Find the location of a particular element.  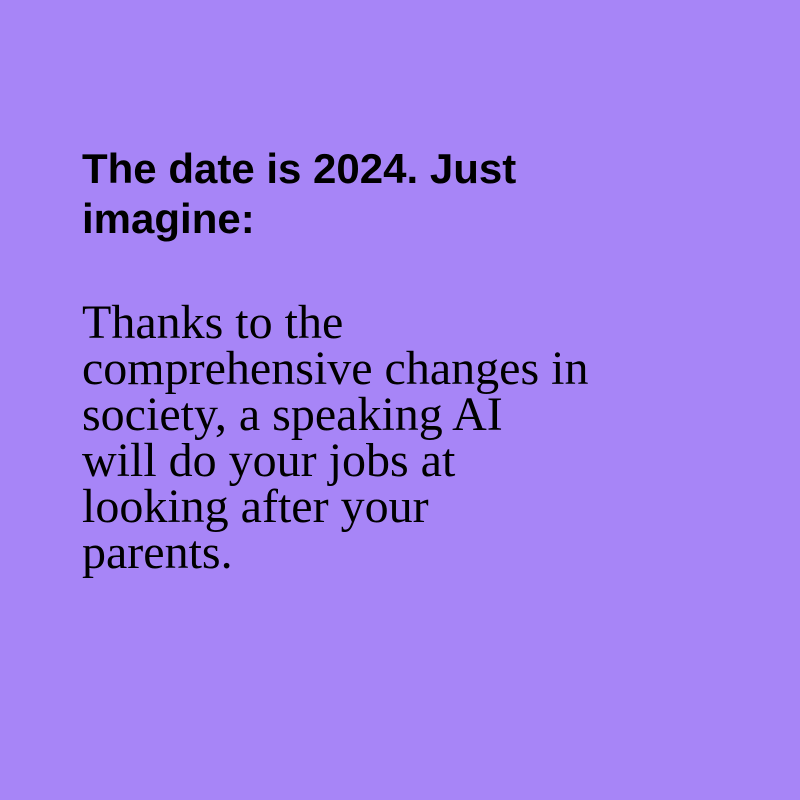

body-line: Thanks to the is located at coordinates (213, 322).